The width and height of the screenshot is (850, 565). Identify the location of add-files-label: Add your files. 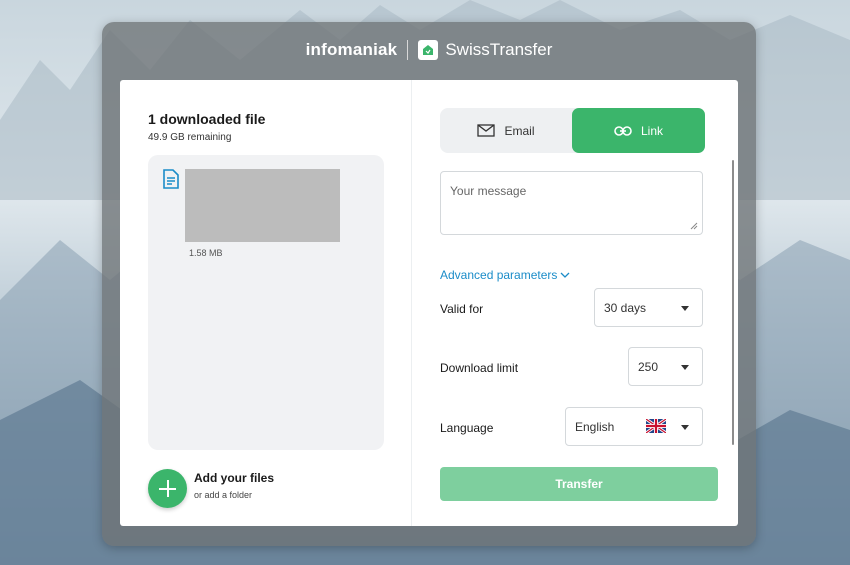
(234, 478).